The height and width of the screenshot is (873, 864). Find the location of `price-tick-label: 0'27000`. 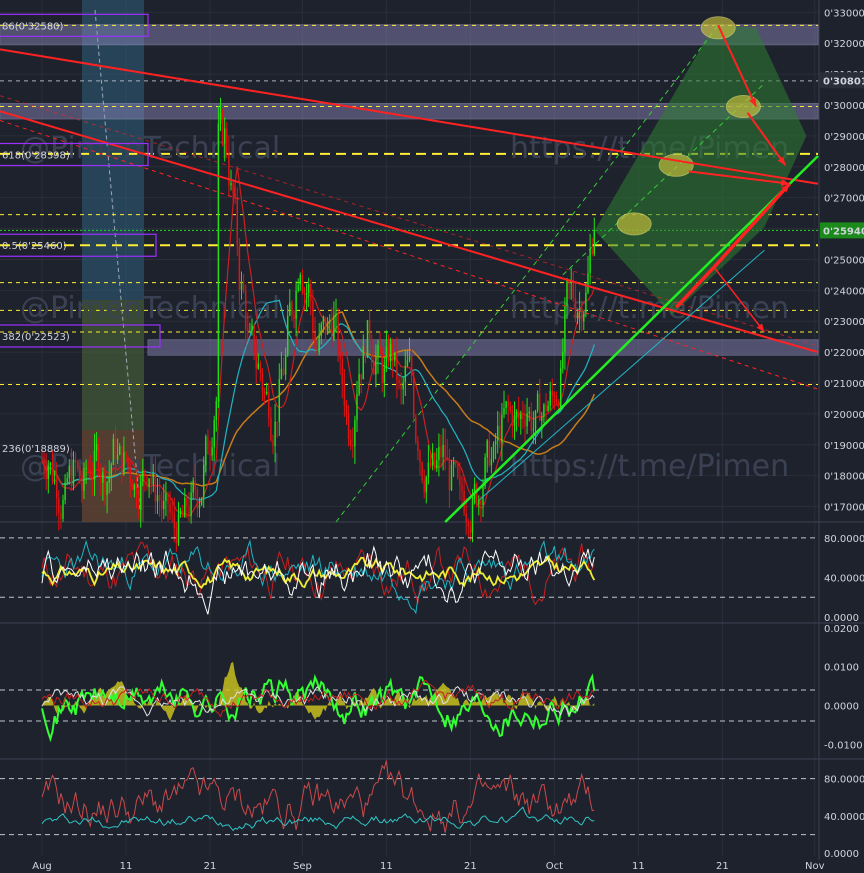

price-tick-label: 0'27000 is located at coordinates (844, 199).